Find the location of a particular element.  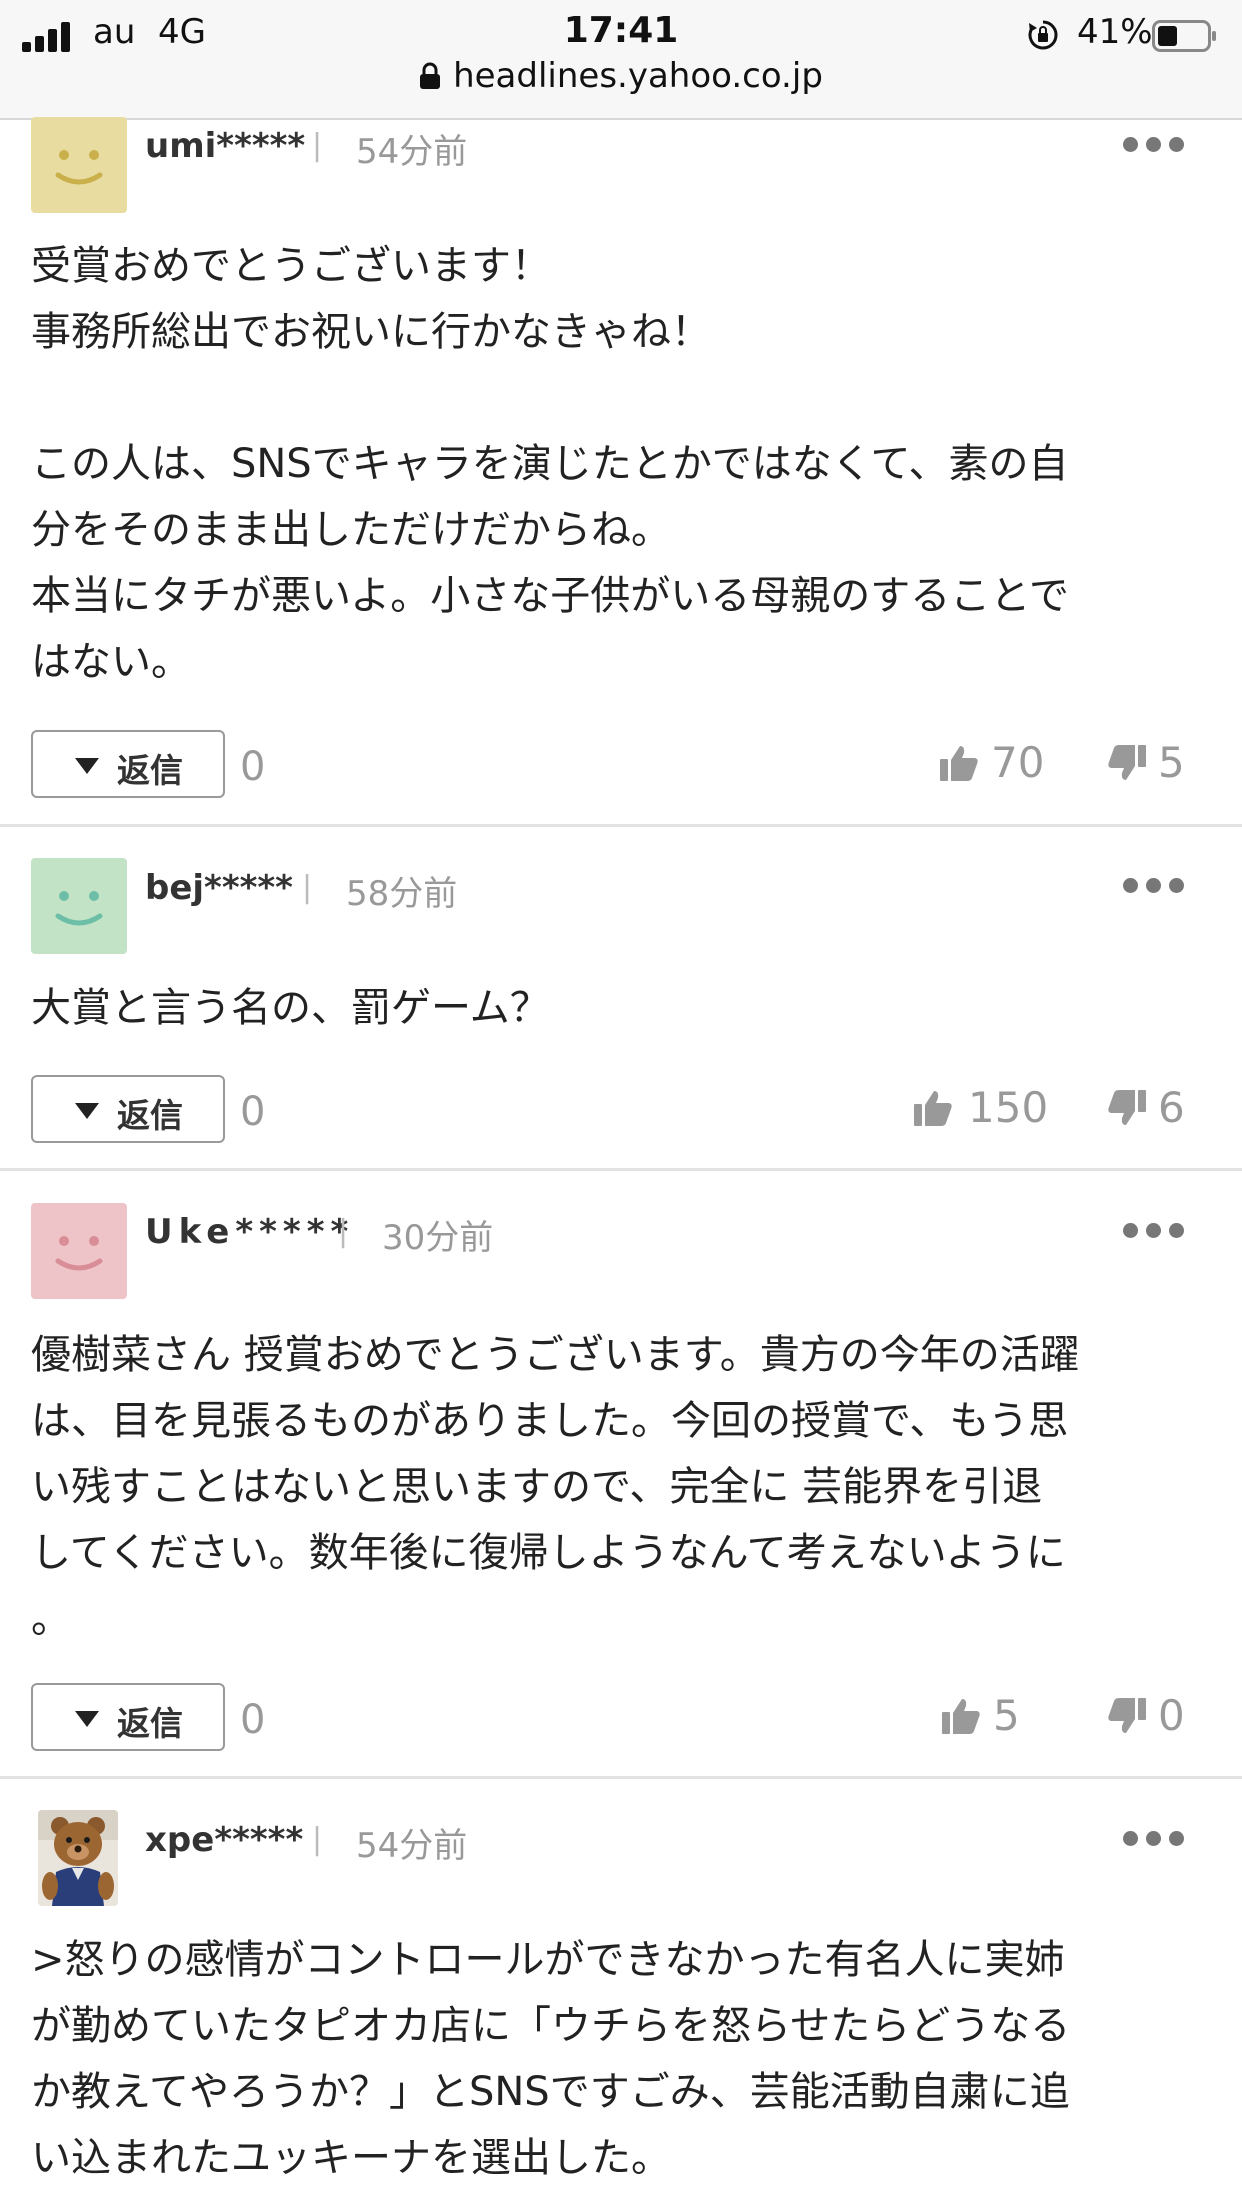

status-bar: au 4G 17:41 41% headlines.yahoo.co.jp is located at coordinates (621, 60).